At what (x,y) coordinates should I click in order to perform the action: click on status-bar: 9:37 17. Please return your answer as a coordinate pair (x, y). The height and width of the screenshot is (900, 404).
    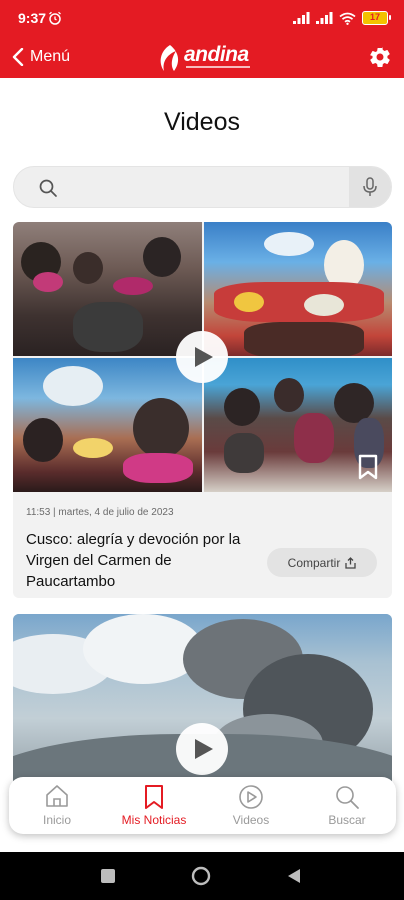
    Looking at the image, I should click on (202, 18).